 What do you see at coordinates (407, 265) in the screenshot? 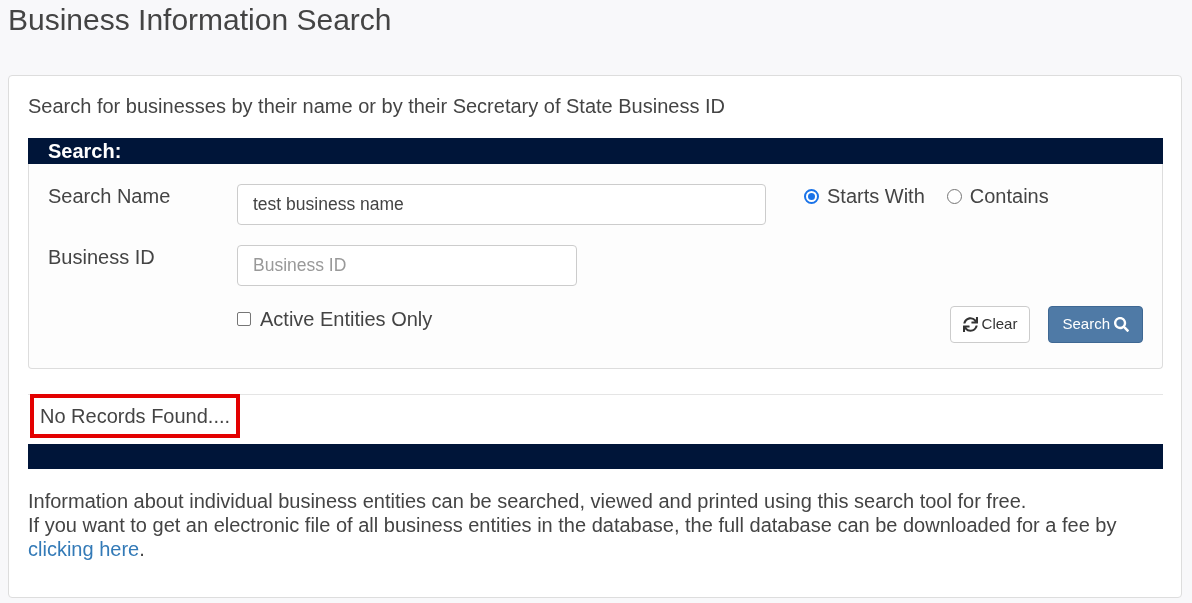
I see `business-id-input: Business ID` at bounding box center [407, 265].